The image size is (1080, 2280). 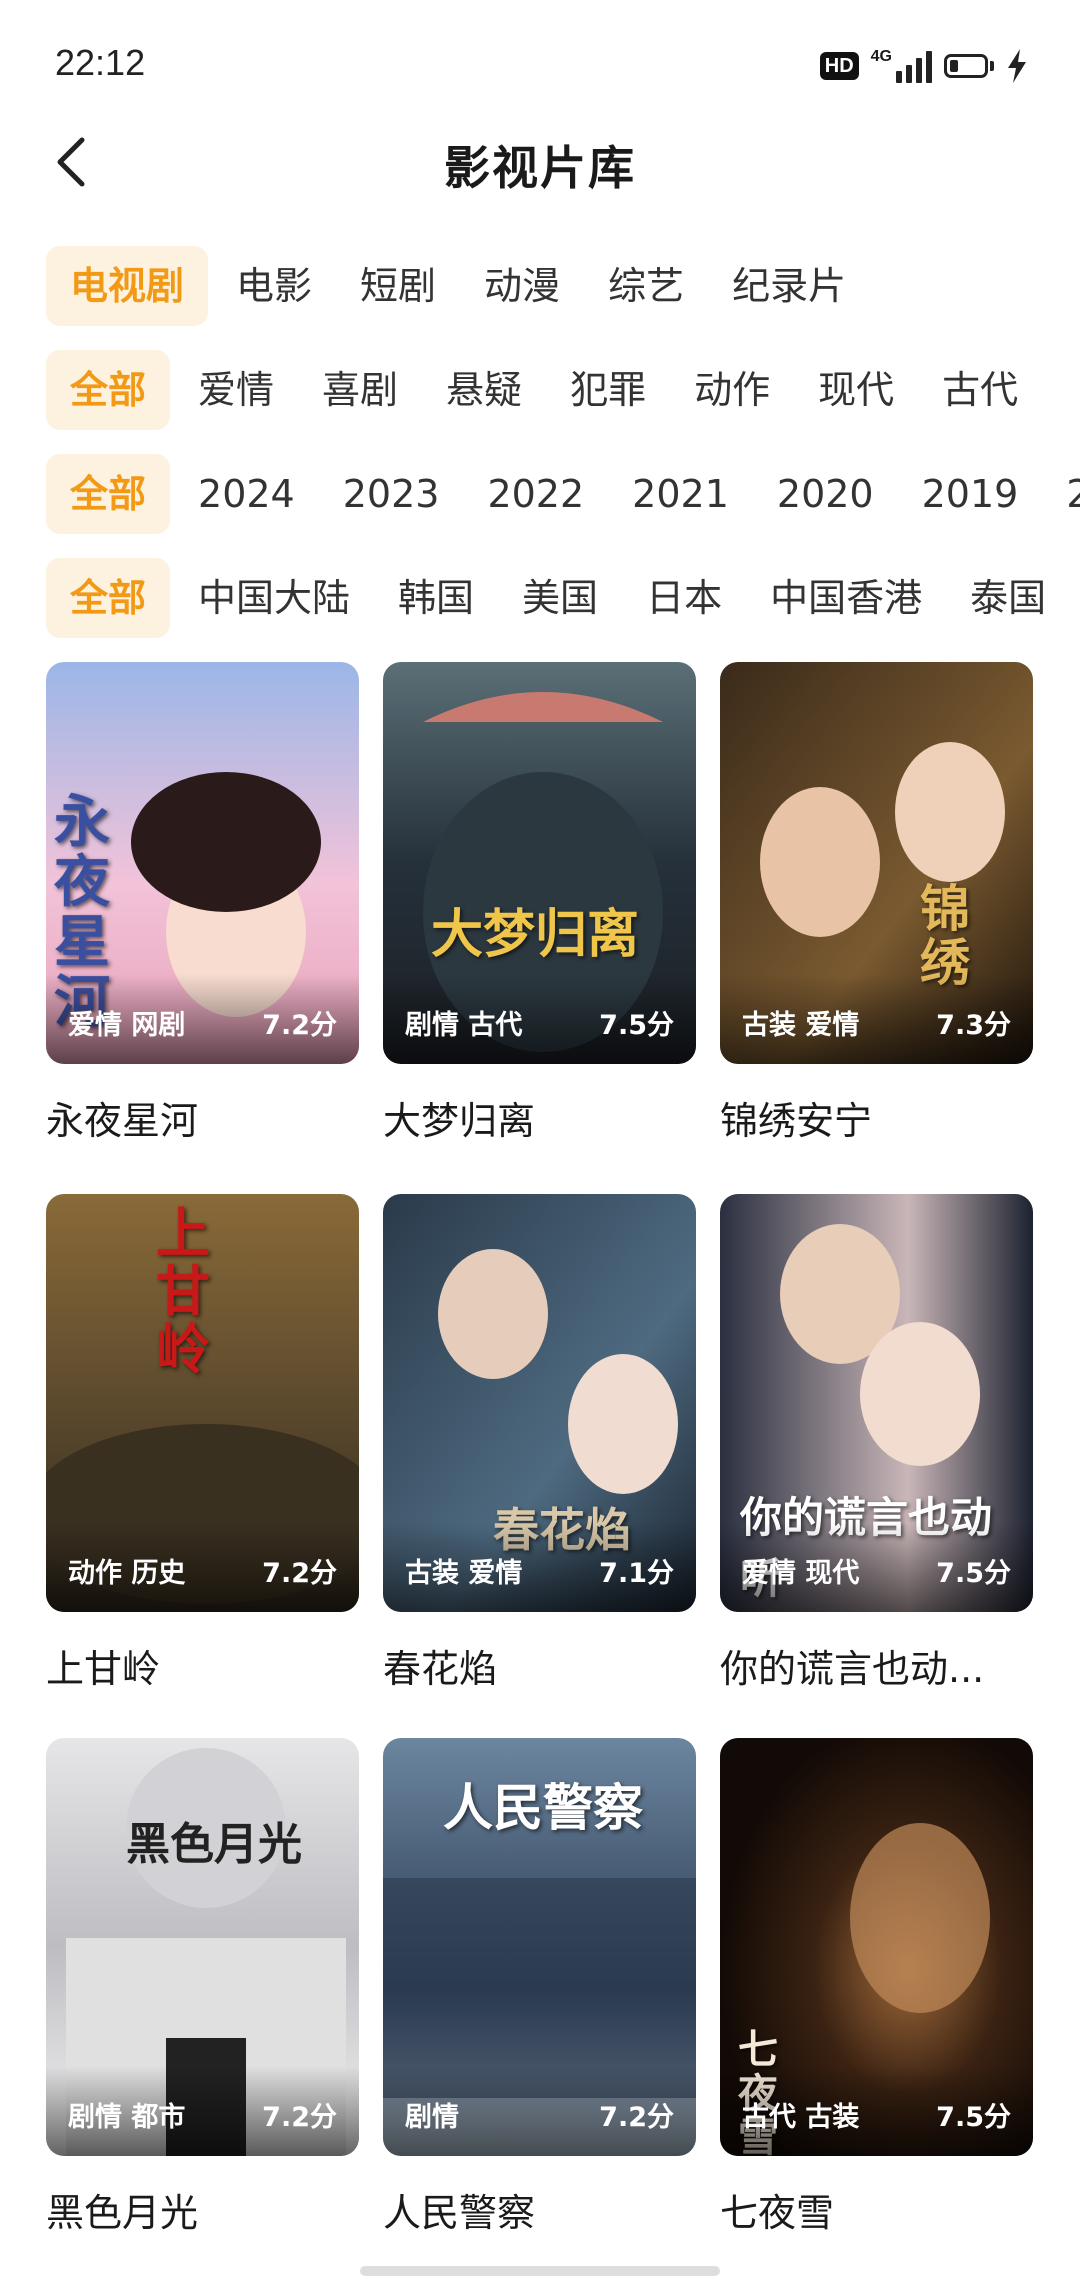 I want to click on poster-image: 大梦归离 剧情 古代 7.5分, so click(x=539, y=863).